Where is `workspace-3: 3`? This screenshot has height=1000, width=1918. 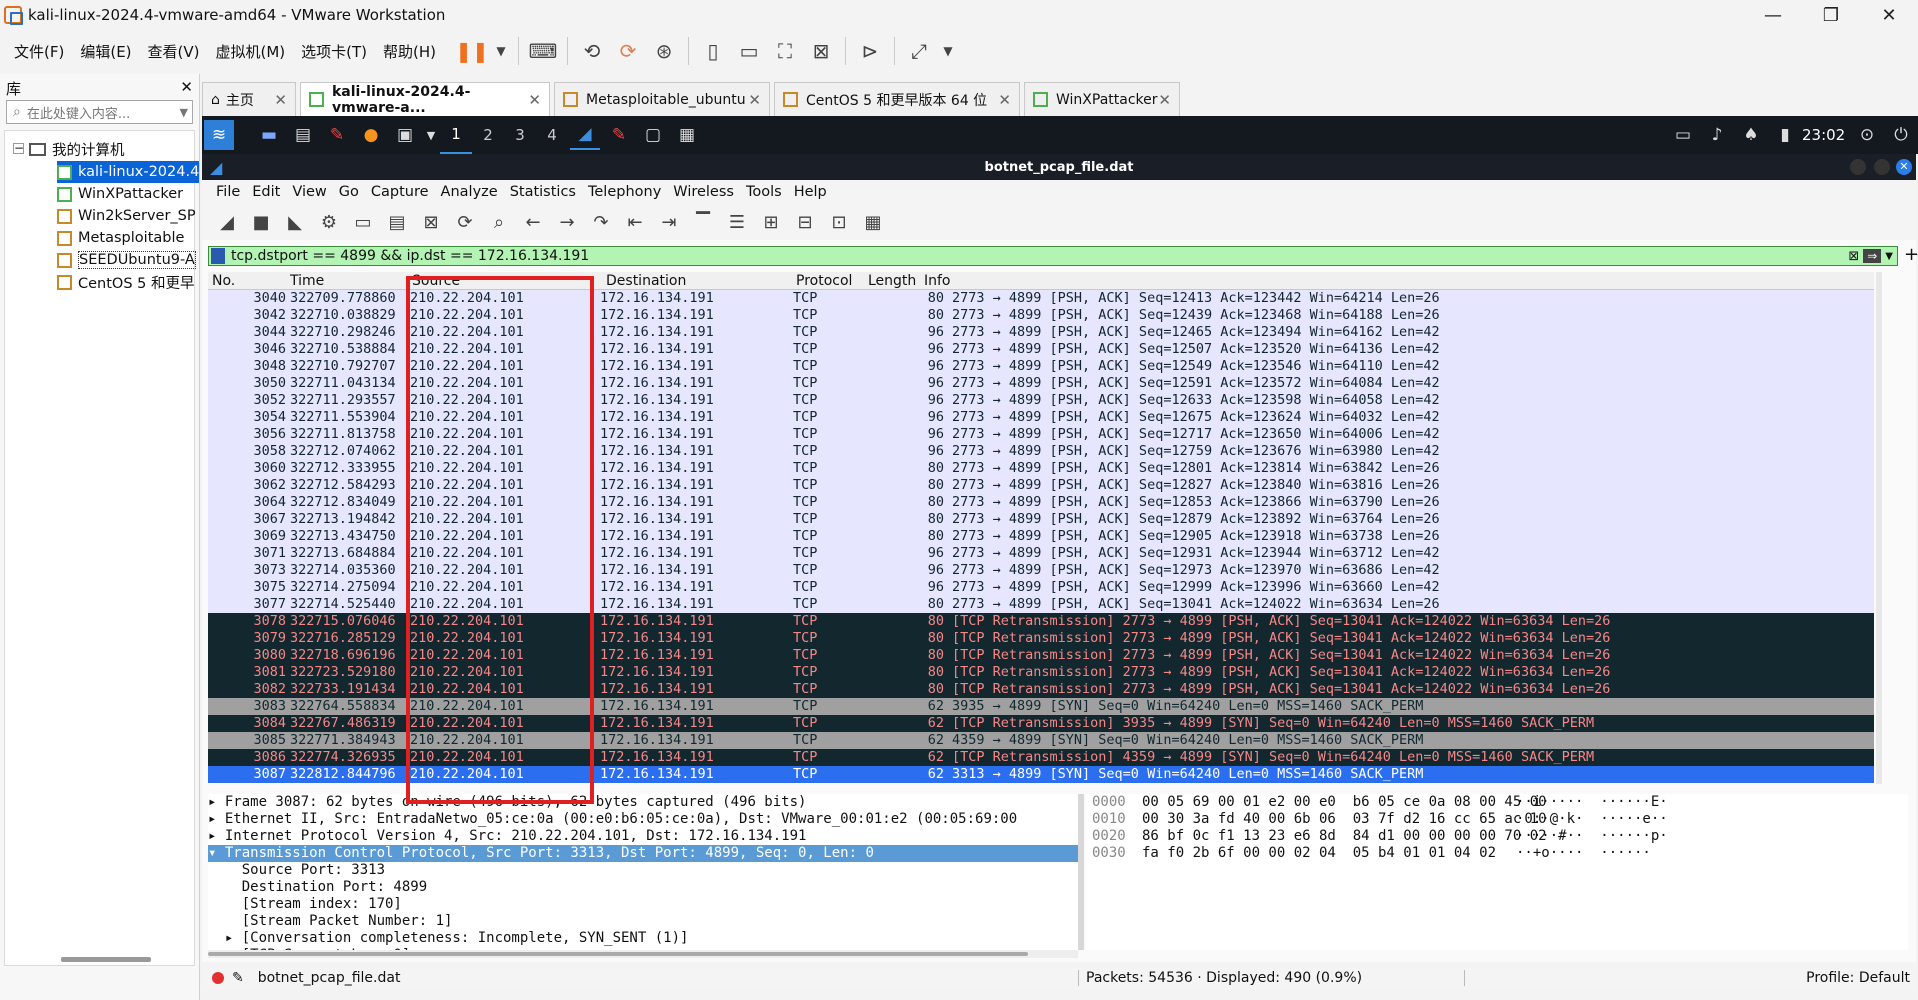 workspace-3: 3 is located at coordinates (520, 135).